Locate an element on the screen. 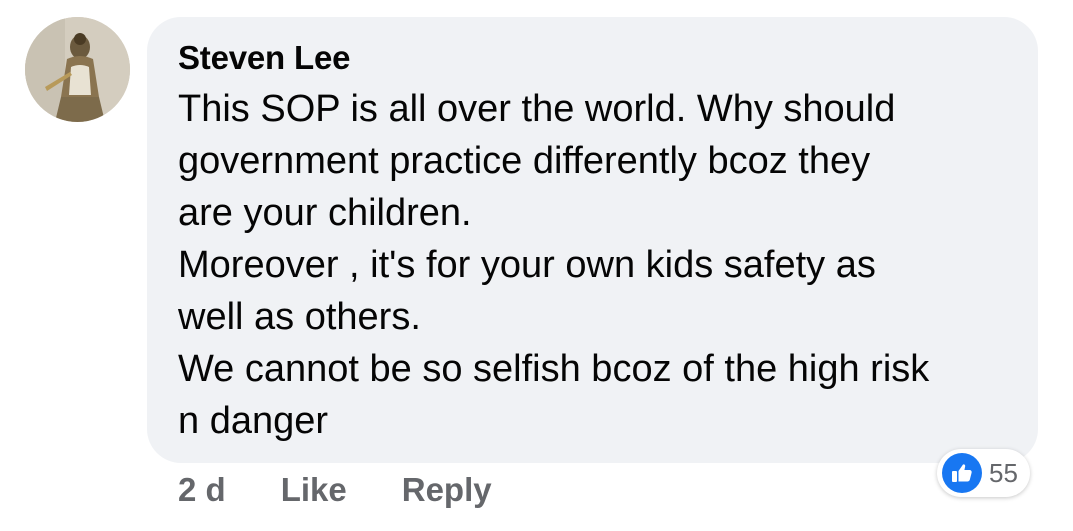 This screenshot has width=1073, height=531. reaction-count: 55 is located at coordinates (1003, 472).